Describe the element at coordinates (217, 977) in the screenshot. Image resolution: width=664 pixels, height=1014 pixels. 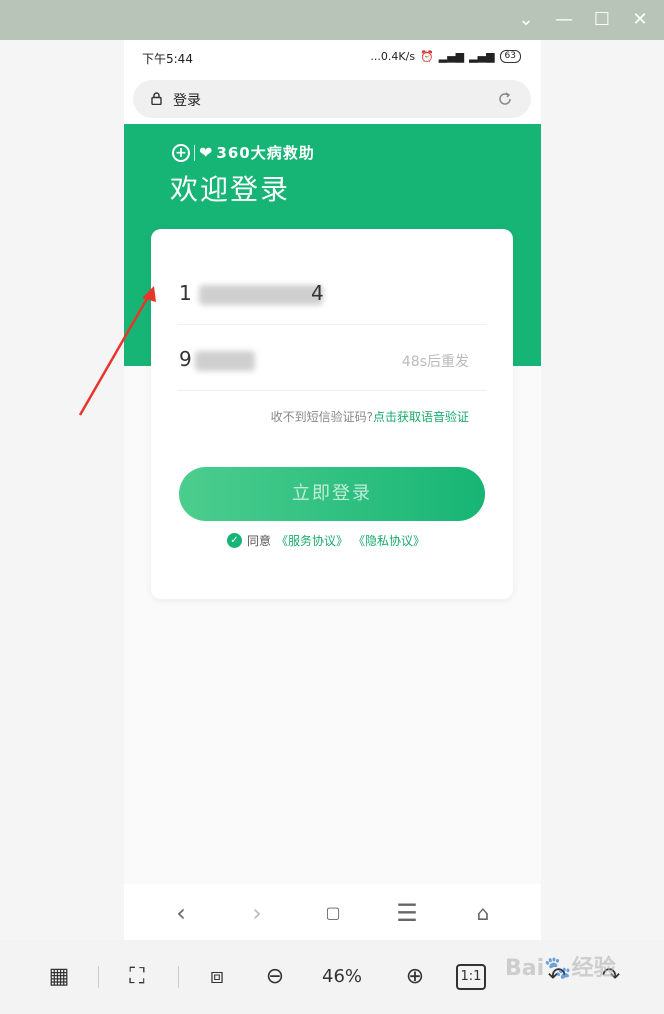
I see `fit-window-icon: ⧈` at that location.